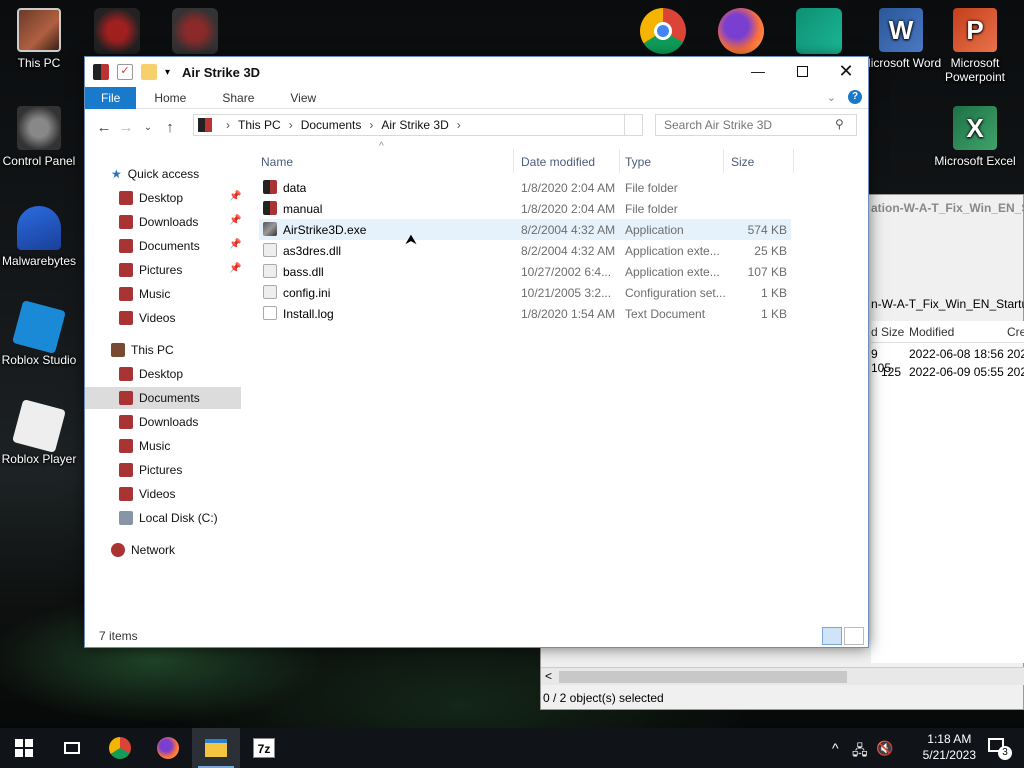  I want to click on new-folder-icon, so click(149, 72).